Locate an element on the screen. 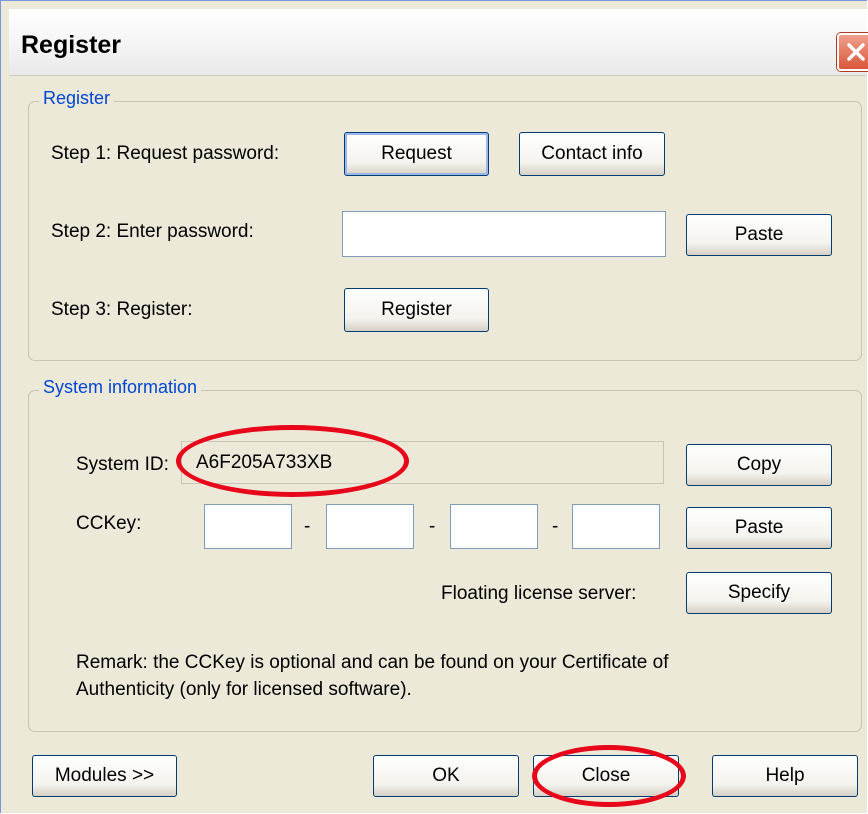 The height and width of the screenshot is (814, 868). modules-button: Modules >> is located at coordinates (104, 776).